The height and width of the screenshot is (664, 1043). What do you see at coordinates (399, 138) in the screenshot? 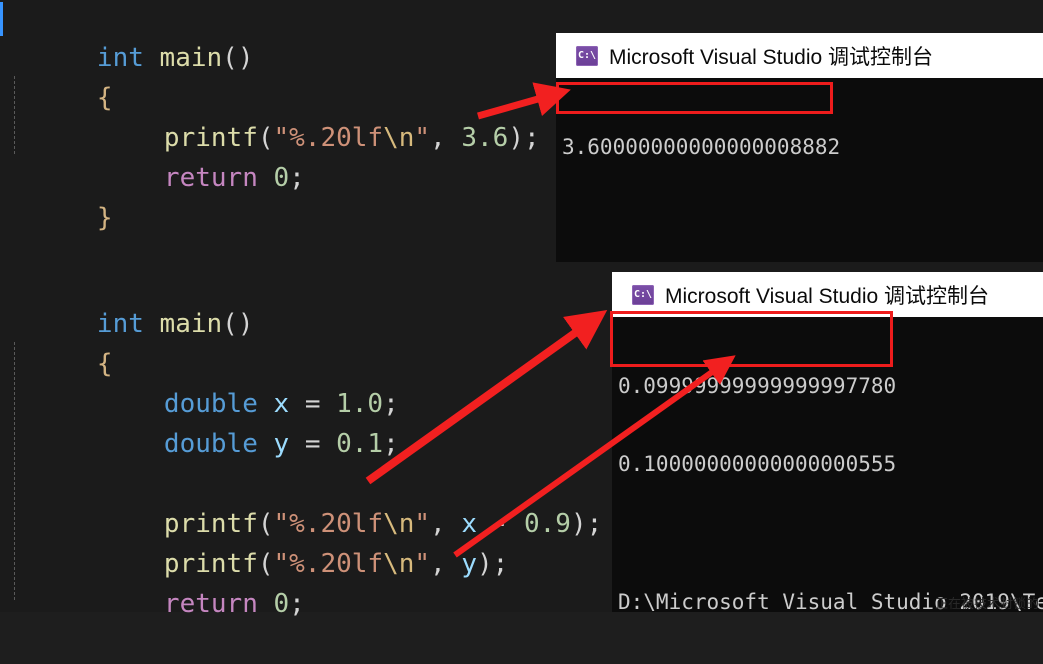
I see `escape-newline: \n` at bounding box center [399, 138].